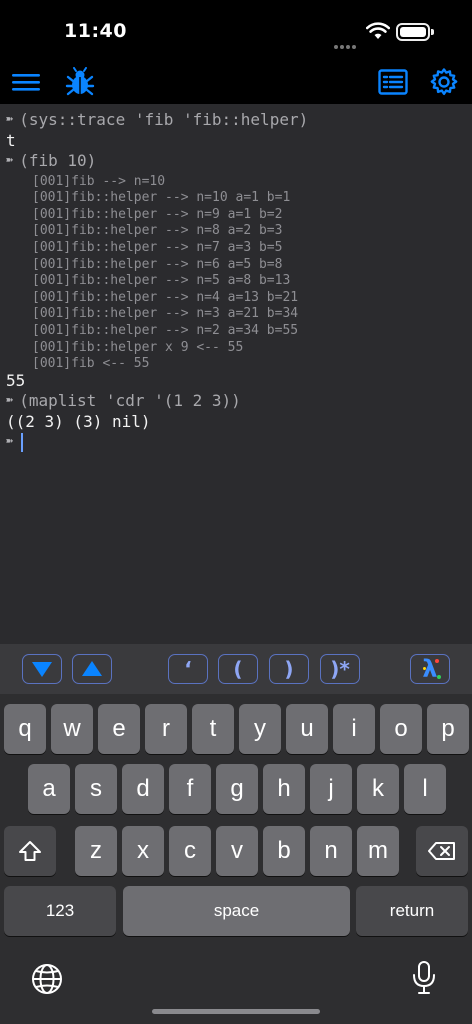  I want to click on key-f: f, so click(190, 789).